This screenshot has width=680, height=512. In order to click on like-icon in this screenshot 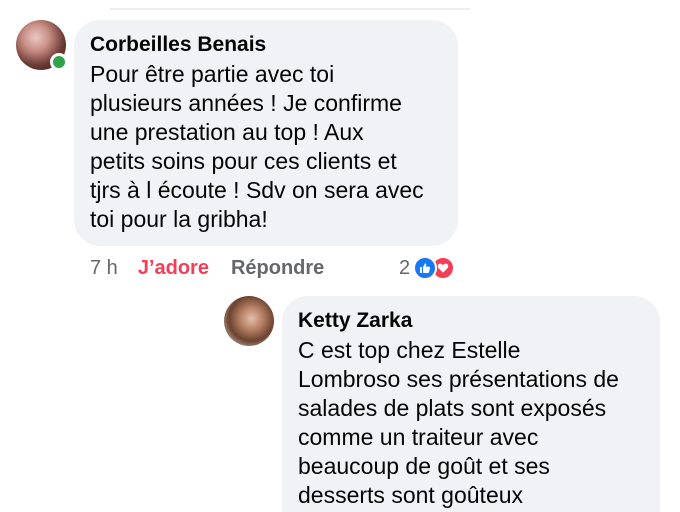, I will do `click(425, 268)`.